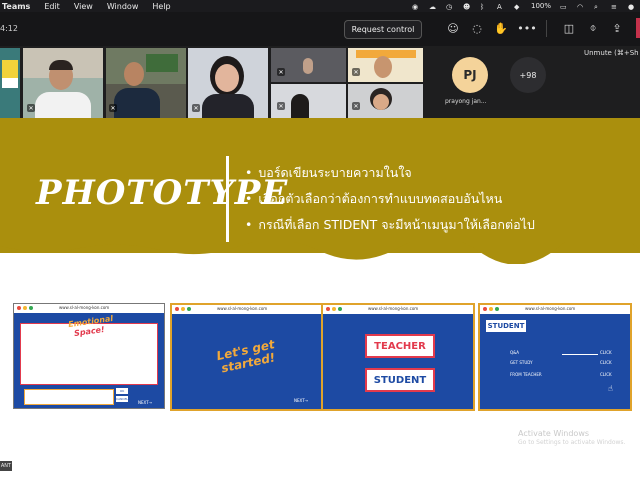  What do you see at coordinates (320, 253) in the screenshot?
I see `banner-wave` at bounding box center [320, 253].